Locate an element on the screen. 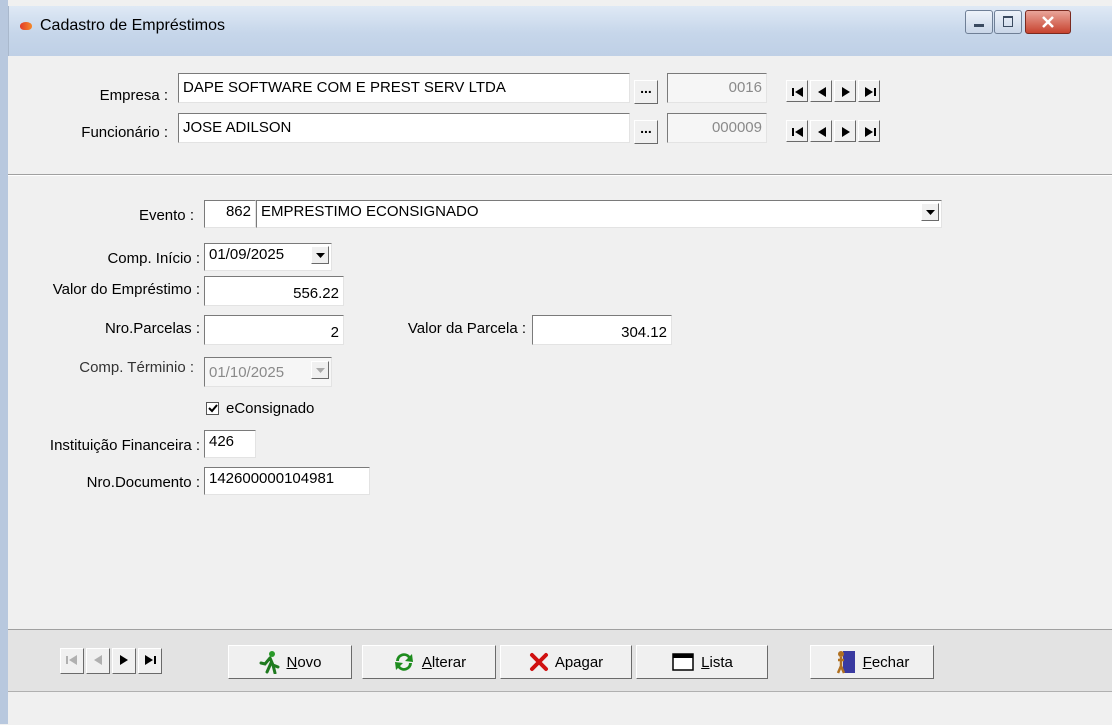  refresh-icon is located at coordinates (403, 662).